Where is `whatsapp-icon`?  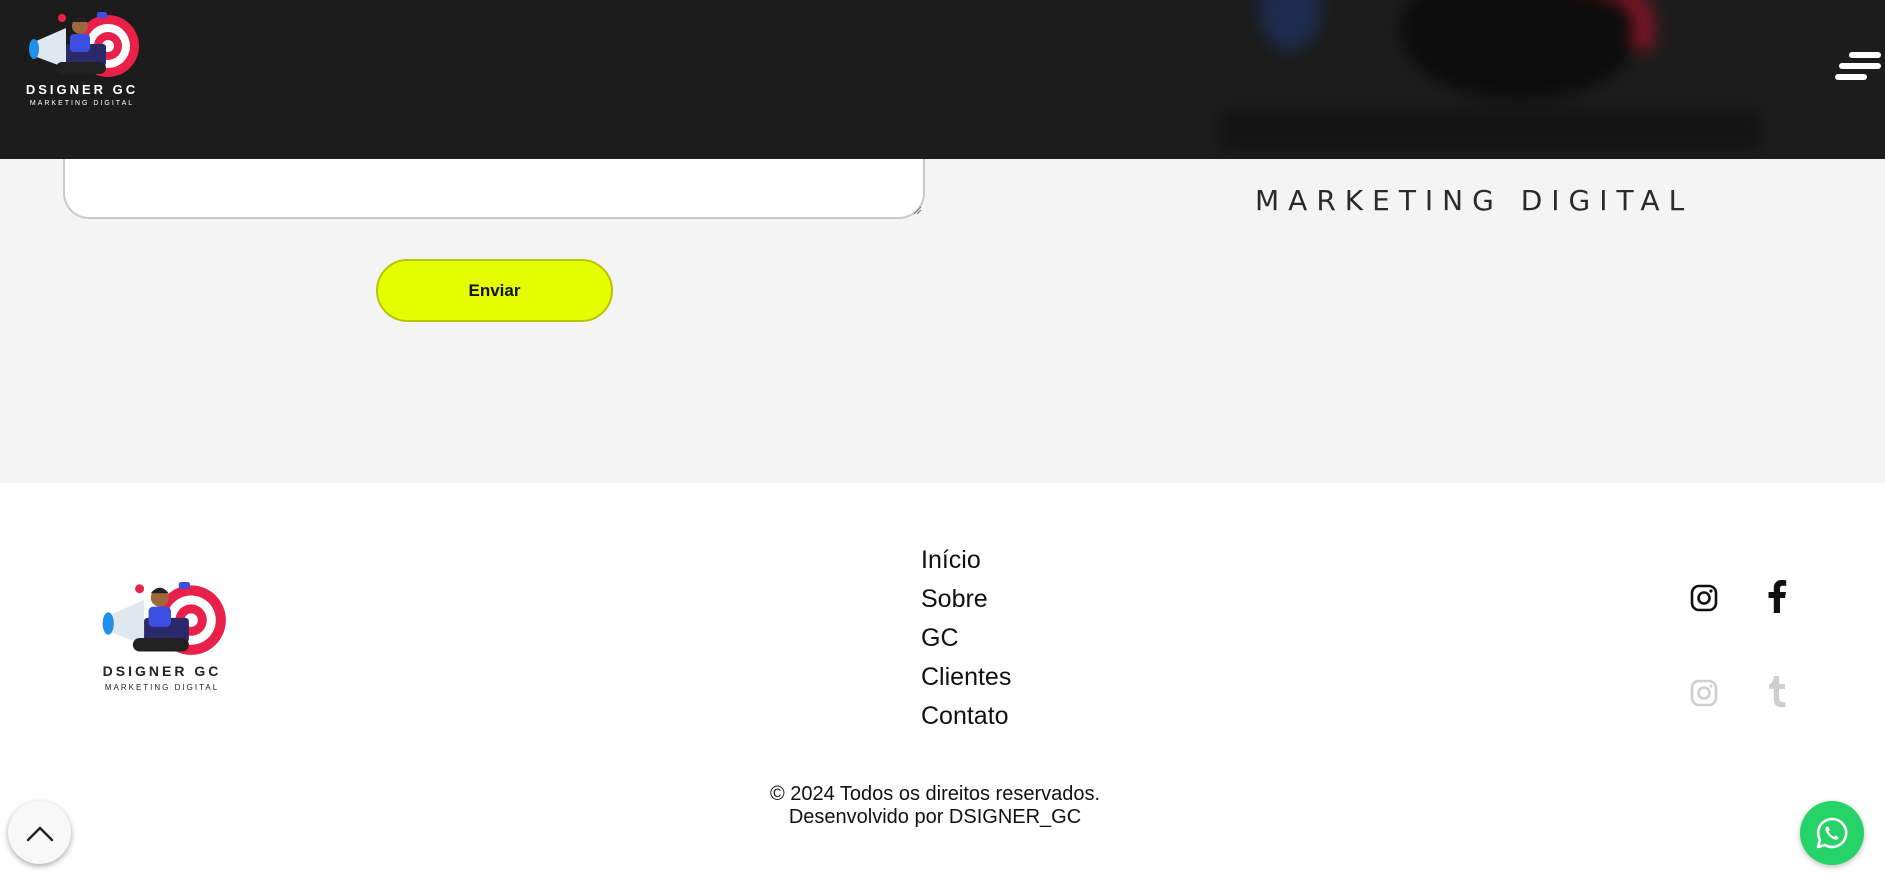 whatsapp-icon is located at coordinates (1832, 833).